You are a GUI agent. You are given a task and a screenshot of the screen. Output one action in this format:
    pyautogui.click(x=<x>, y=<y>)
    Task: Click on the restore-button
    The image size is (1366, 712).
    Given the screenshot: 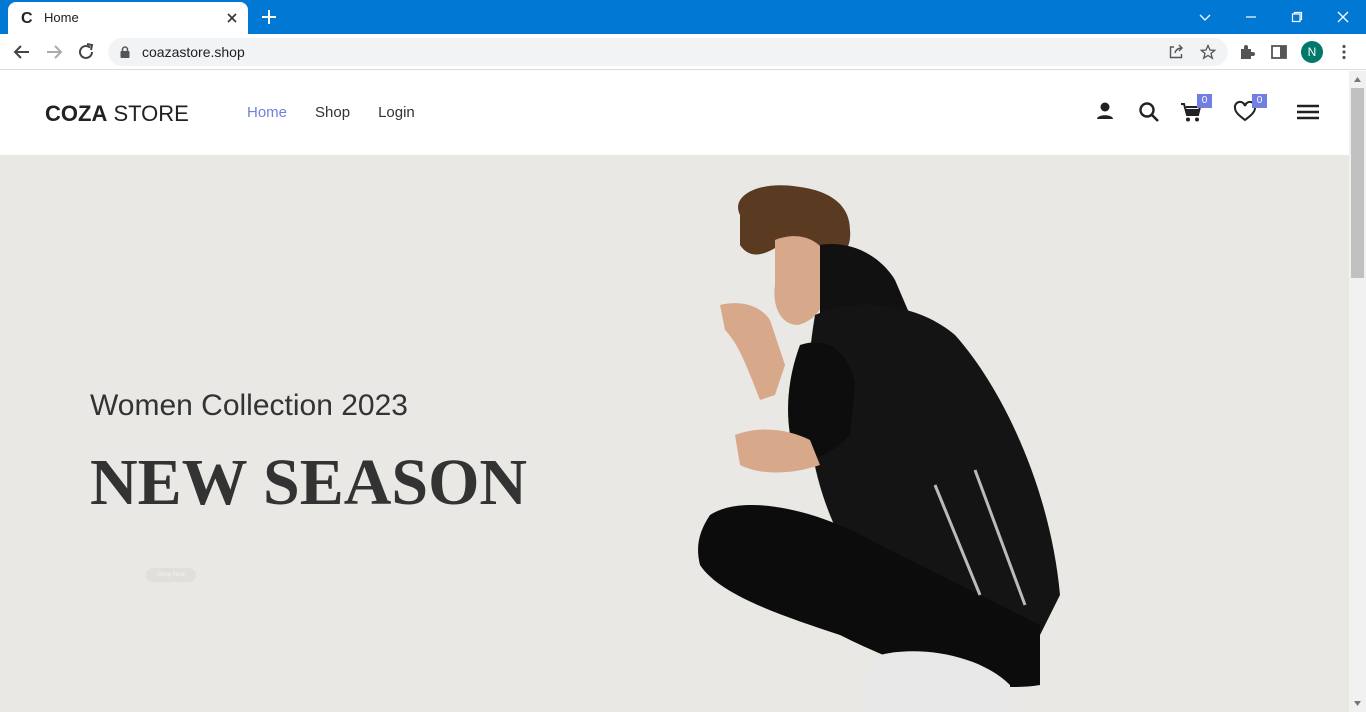 What is the action you would take?
    pyautogui.click(x=1297, y=17)
    